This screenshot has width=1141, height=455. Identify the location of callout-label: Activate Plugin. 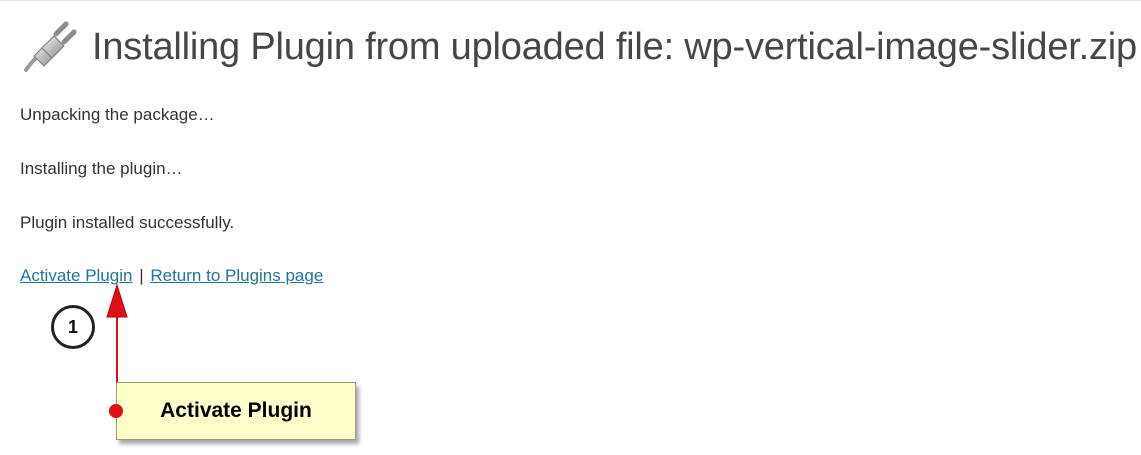
(236, 410).